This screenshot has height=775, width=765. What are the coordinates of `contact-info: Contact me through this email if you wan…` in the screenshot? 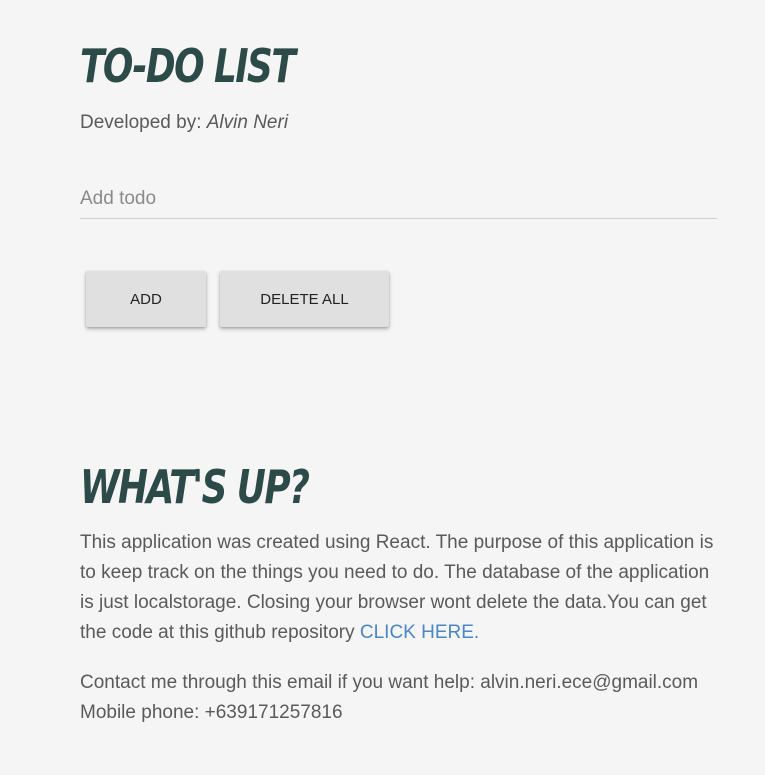 It's located at (398, 698).